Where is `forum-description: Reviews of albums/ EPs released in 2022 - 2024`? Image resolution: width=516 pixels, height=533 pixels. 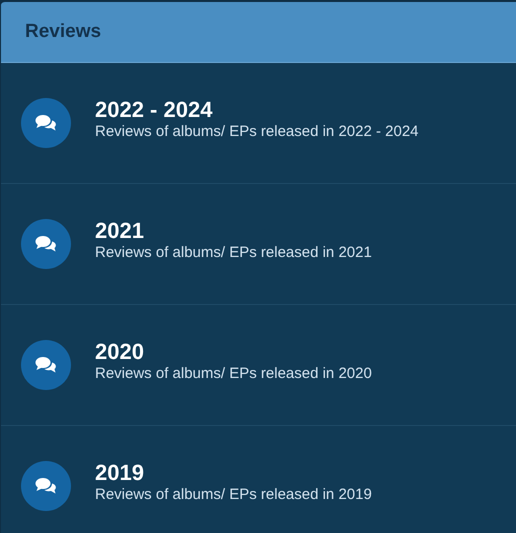
forum-description: Reviews of albums/ EPs released in 2022 - 2024 is located at coordinates (257, 132).